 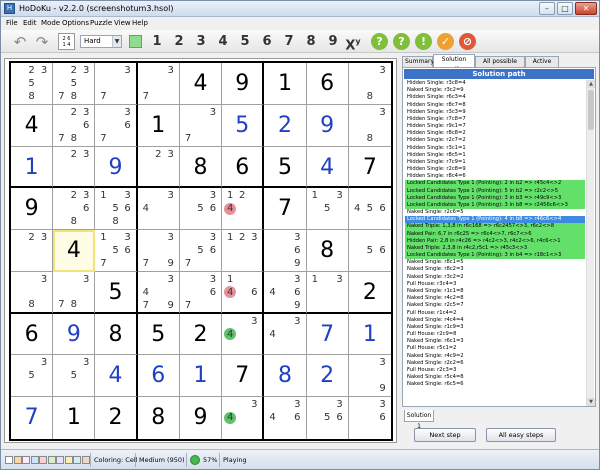 I want to click on solution-step-item: Hidden Single: r3c1=1, so click(x=495, y=148).